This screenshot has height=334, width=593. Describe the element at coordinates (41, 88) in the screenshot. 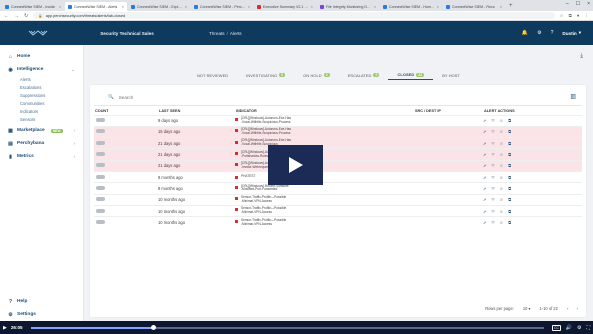

I see `sidebar-subitem-escalations: Escalations` at that location.